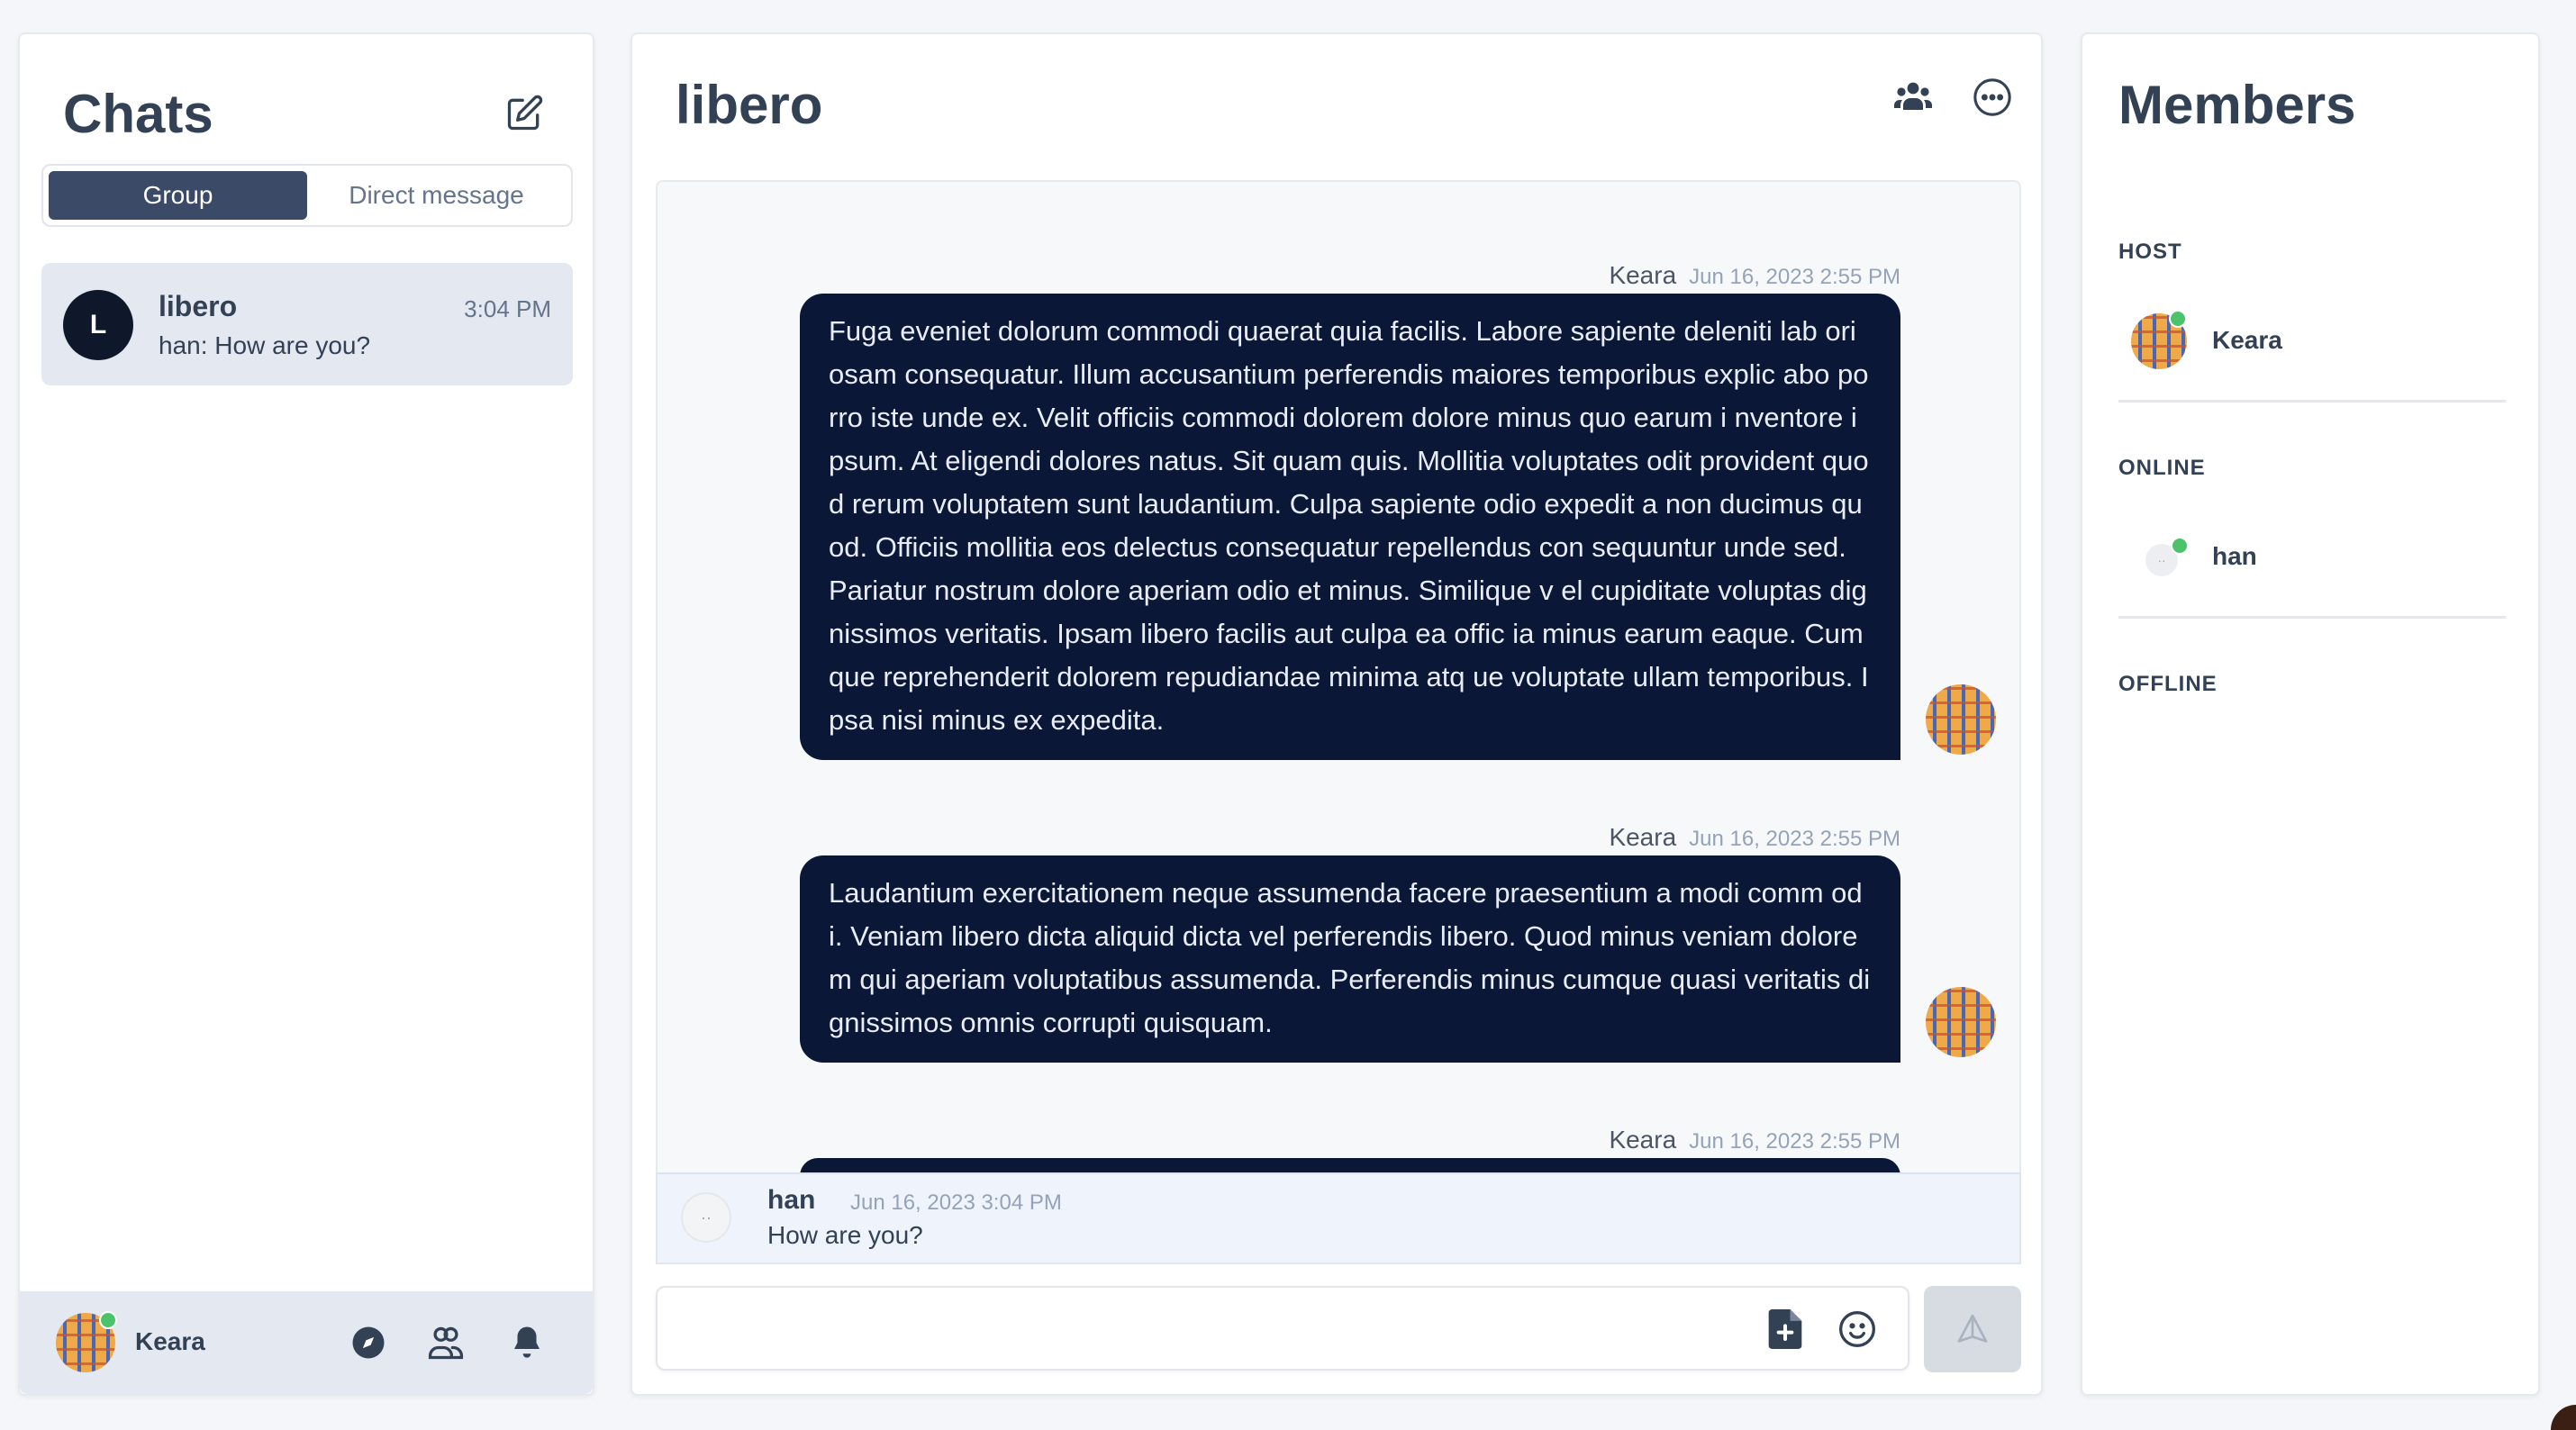 Image resolution: width=2576 pixels, height=1430 pixels. I want to click on contacts-icon, so click(446, 1343).